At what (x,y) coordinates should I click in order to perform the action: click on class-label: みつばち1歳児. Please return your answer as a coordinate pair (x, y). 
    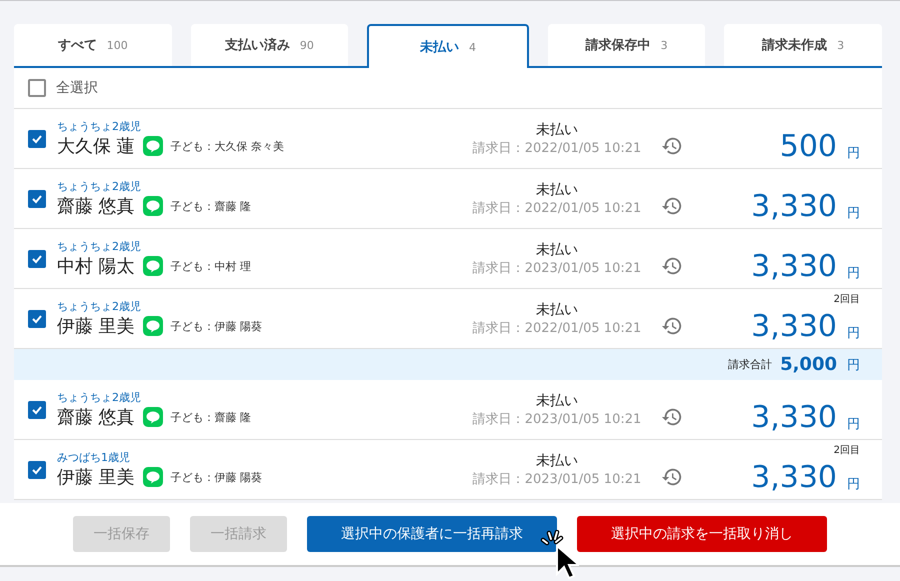
    Looking at the image, I should click on (94, 457).